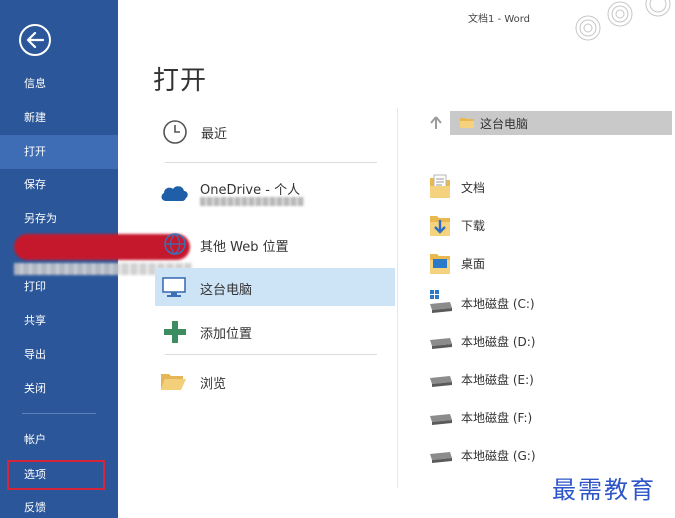  What do you see at coordinates (543, 187) in the screenshot?
I see `folder-documents: 文档` at bounding box center [543, 187].